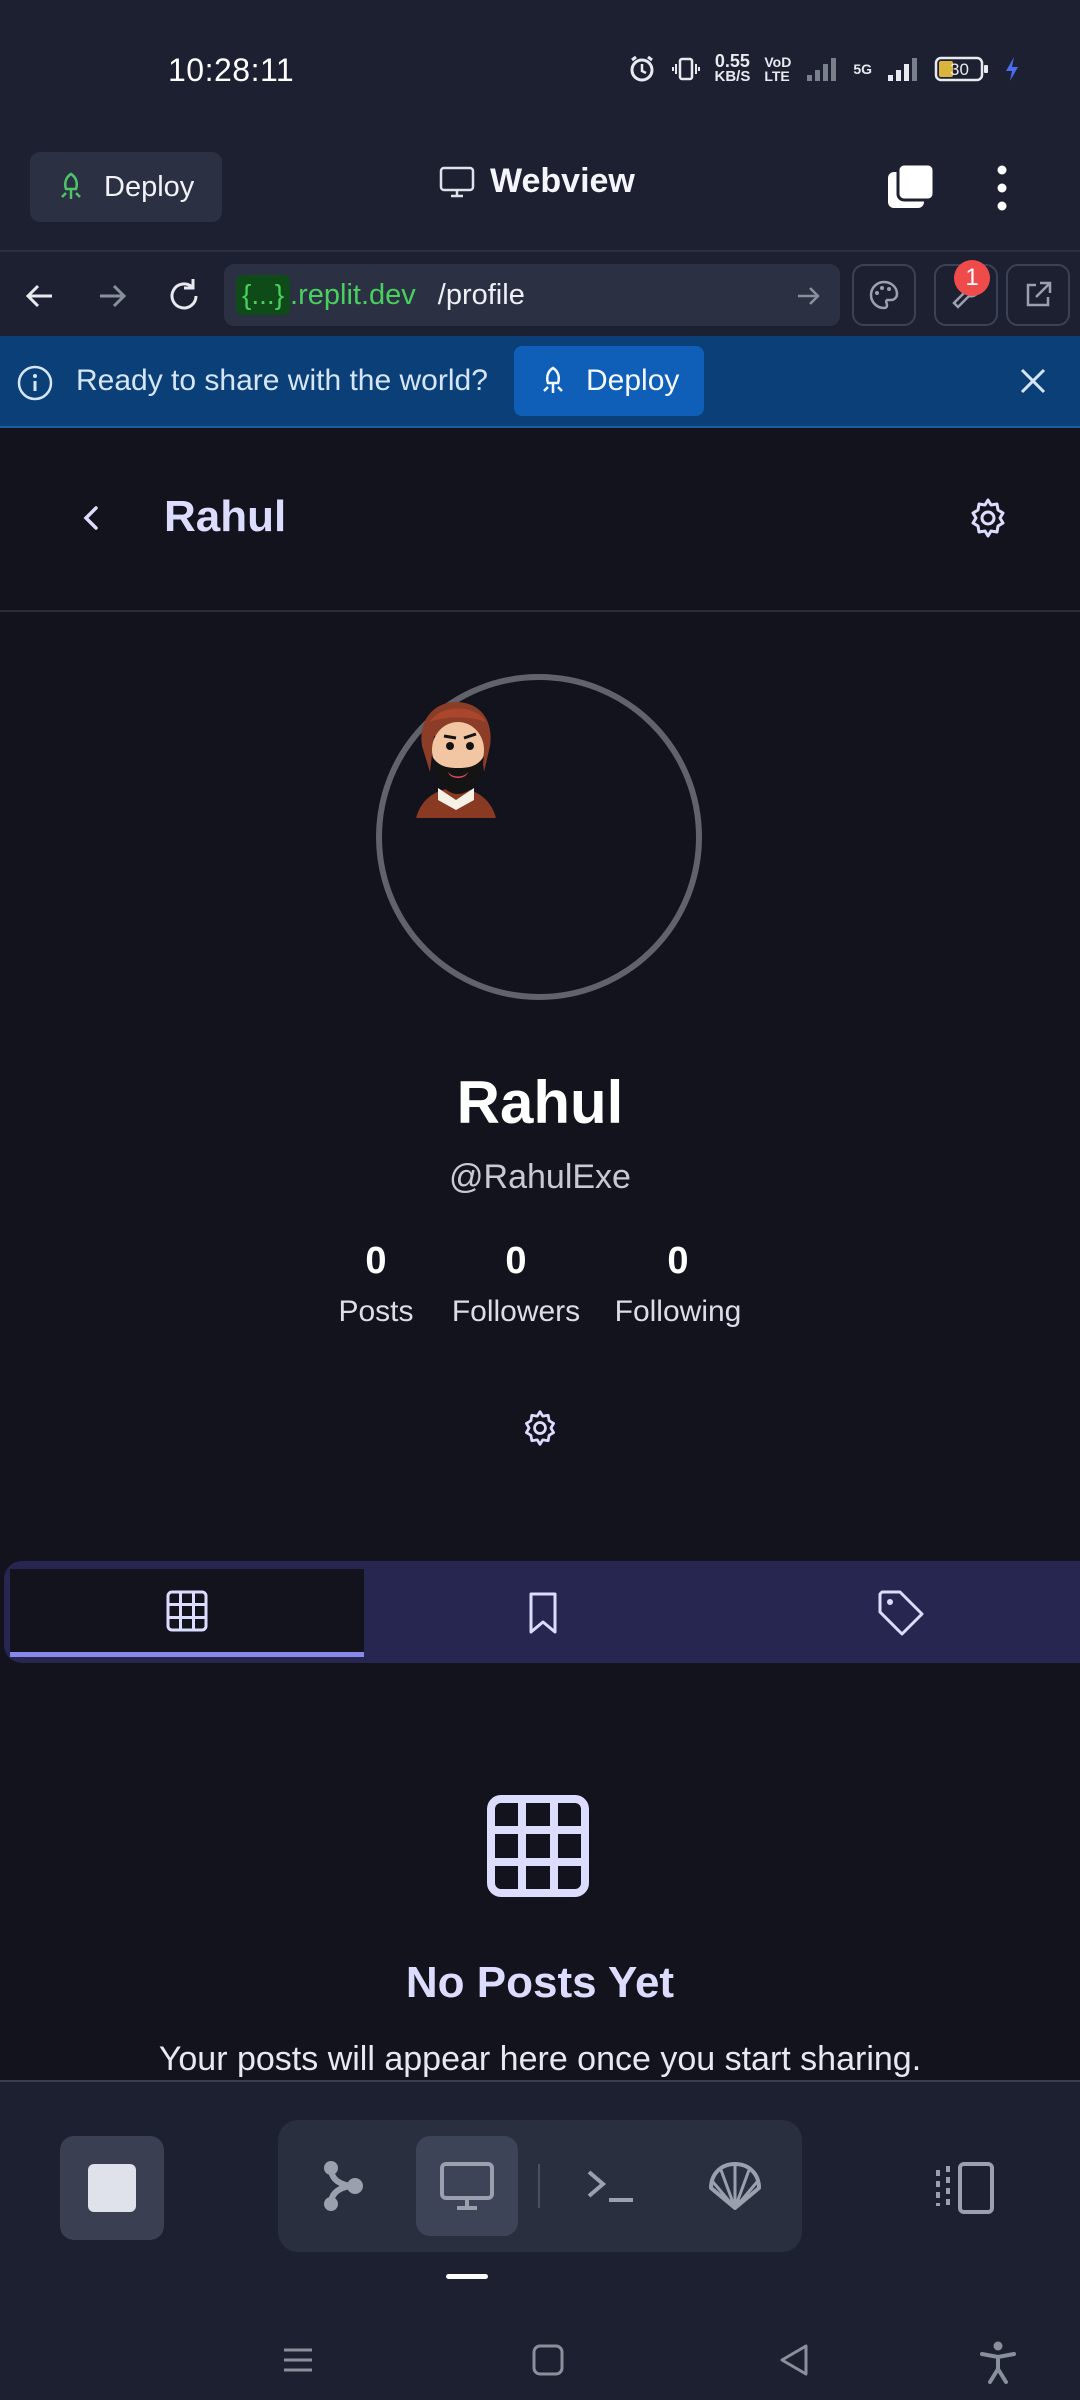 This screenshot has height=2400, width=1080. Describe the element at coordinates (962, 69) in the screenshot. I see `battery-icon: 30` at that location.